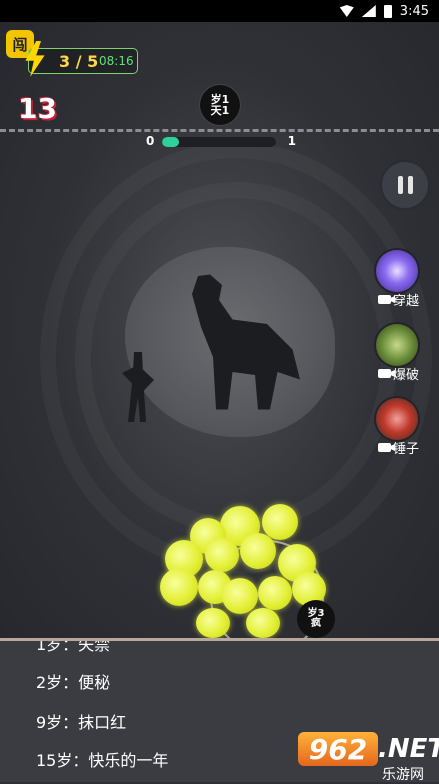  I want to click on wifi-icon, so click(346, 11).